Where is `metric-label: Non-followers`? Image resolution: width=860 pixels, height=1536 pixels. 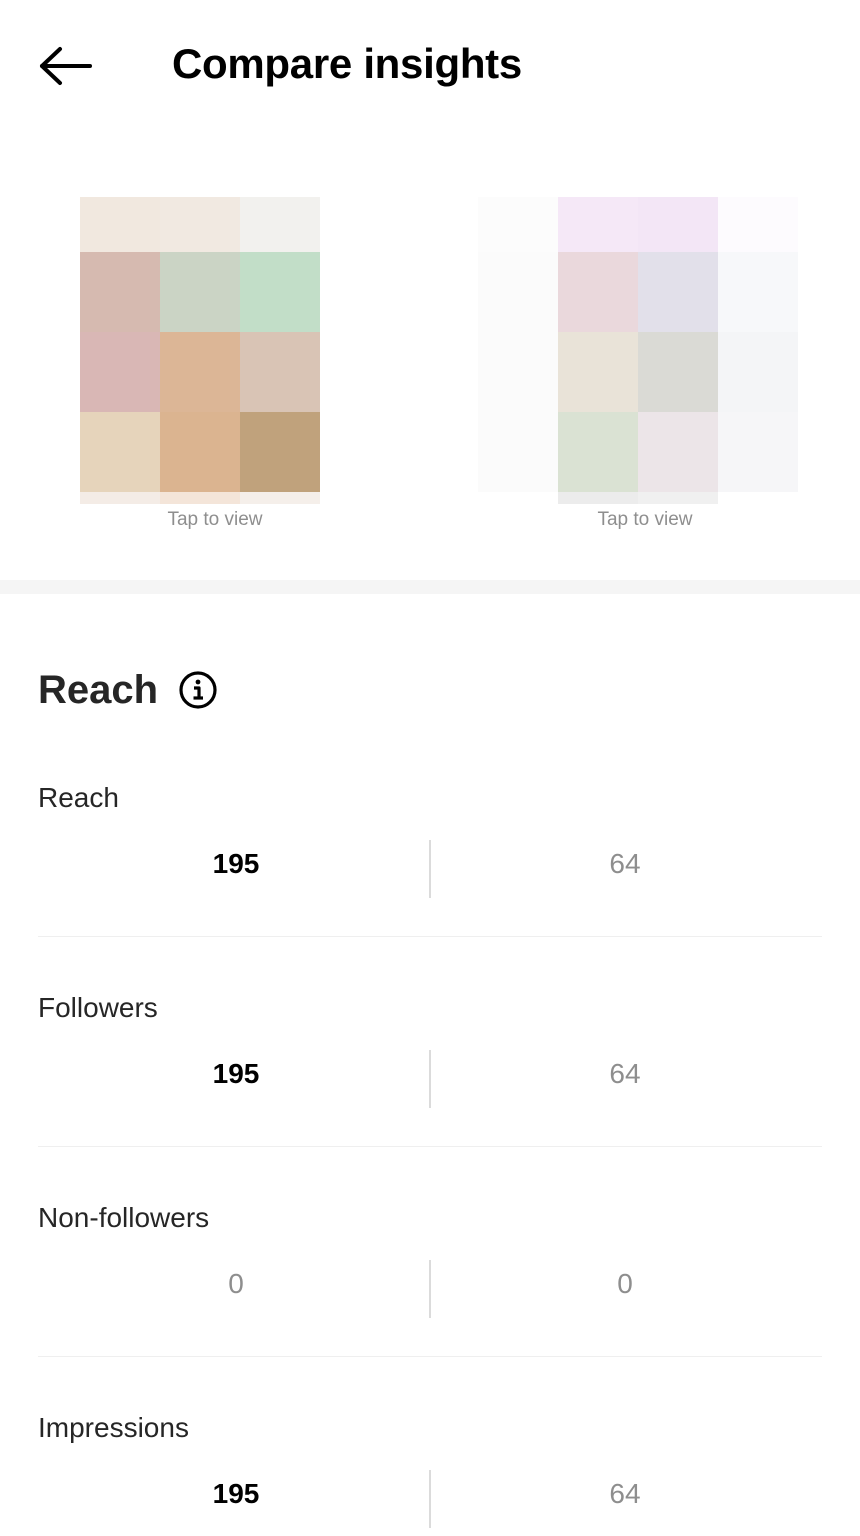
metric-label: Non-followers is located at coordinates (124, 1217).